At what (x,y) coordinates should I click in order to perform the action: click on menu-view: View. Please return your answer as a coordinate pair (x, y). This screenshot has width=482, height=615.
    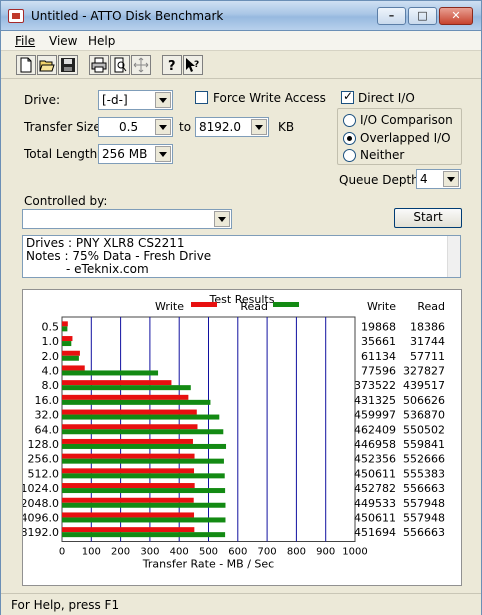
    Looking at the image, I should click on (63, 41).